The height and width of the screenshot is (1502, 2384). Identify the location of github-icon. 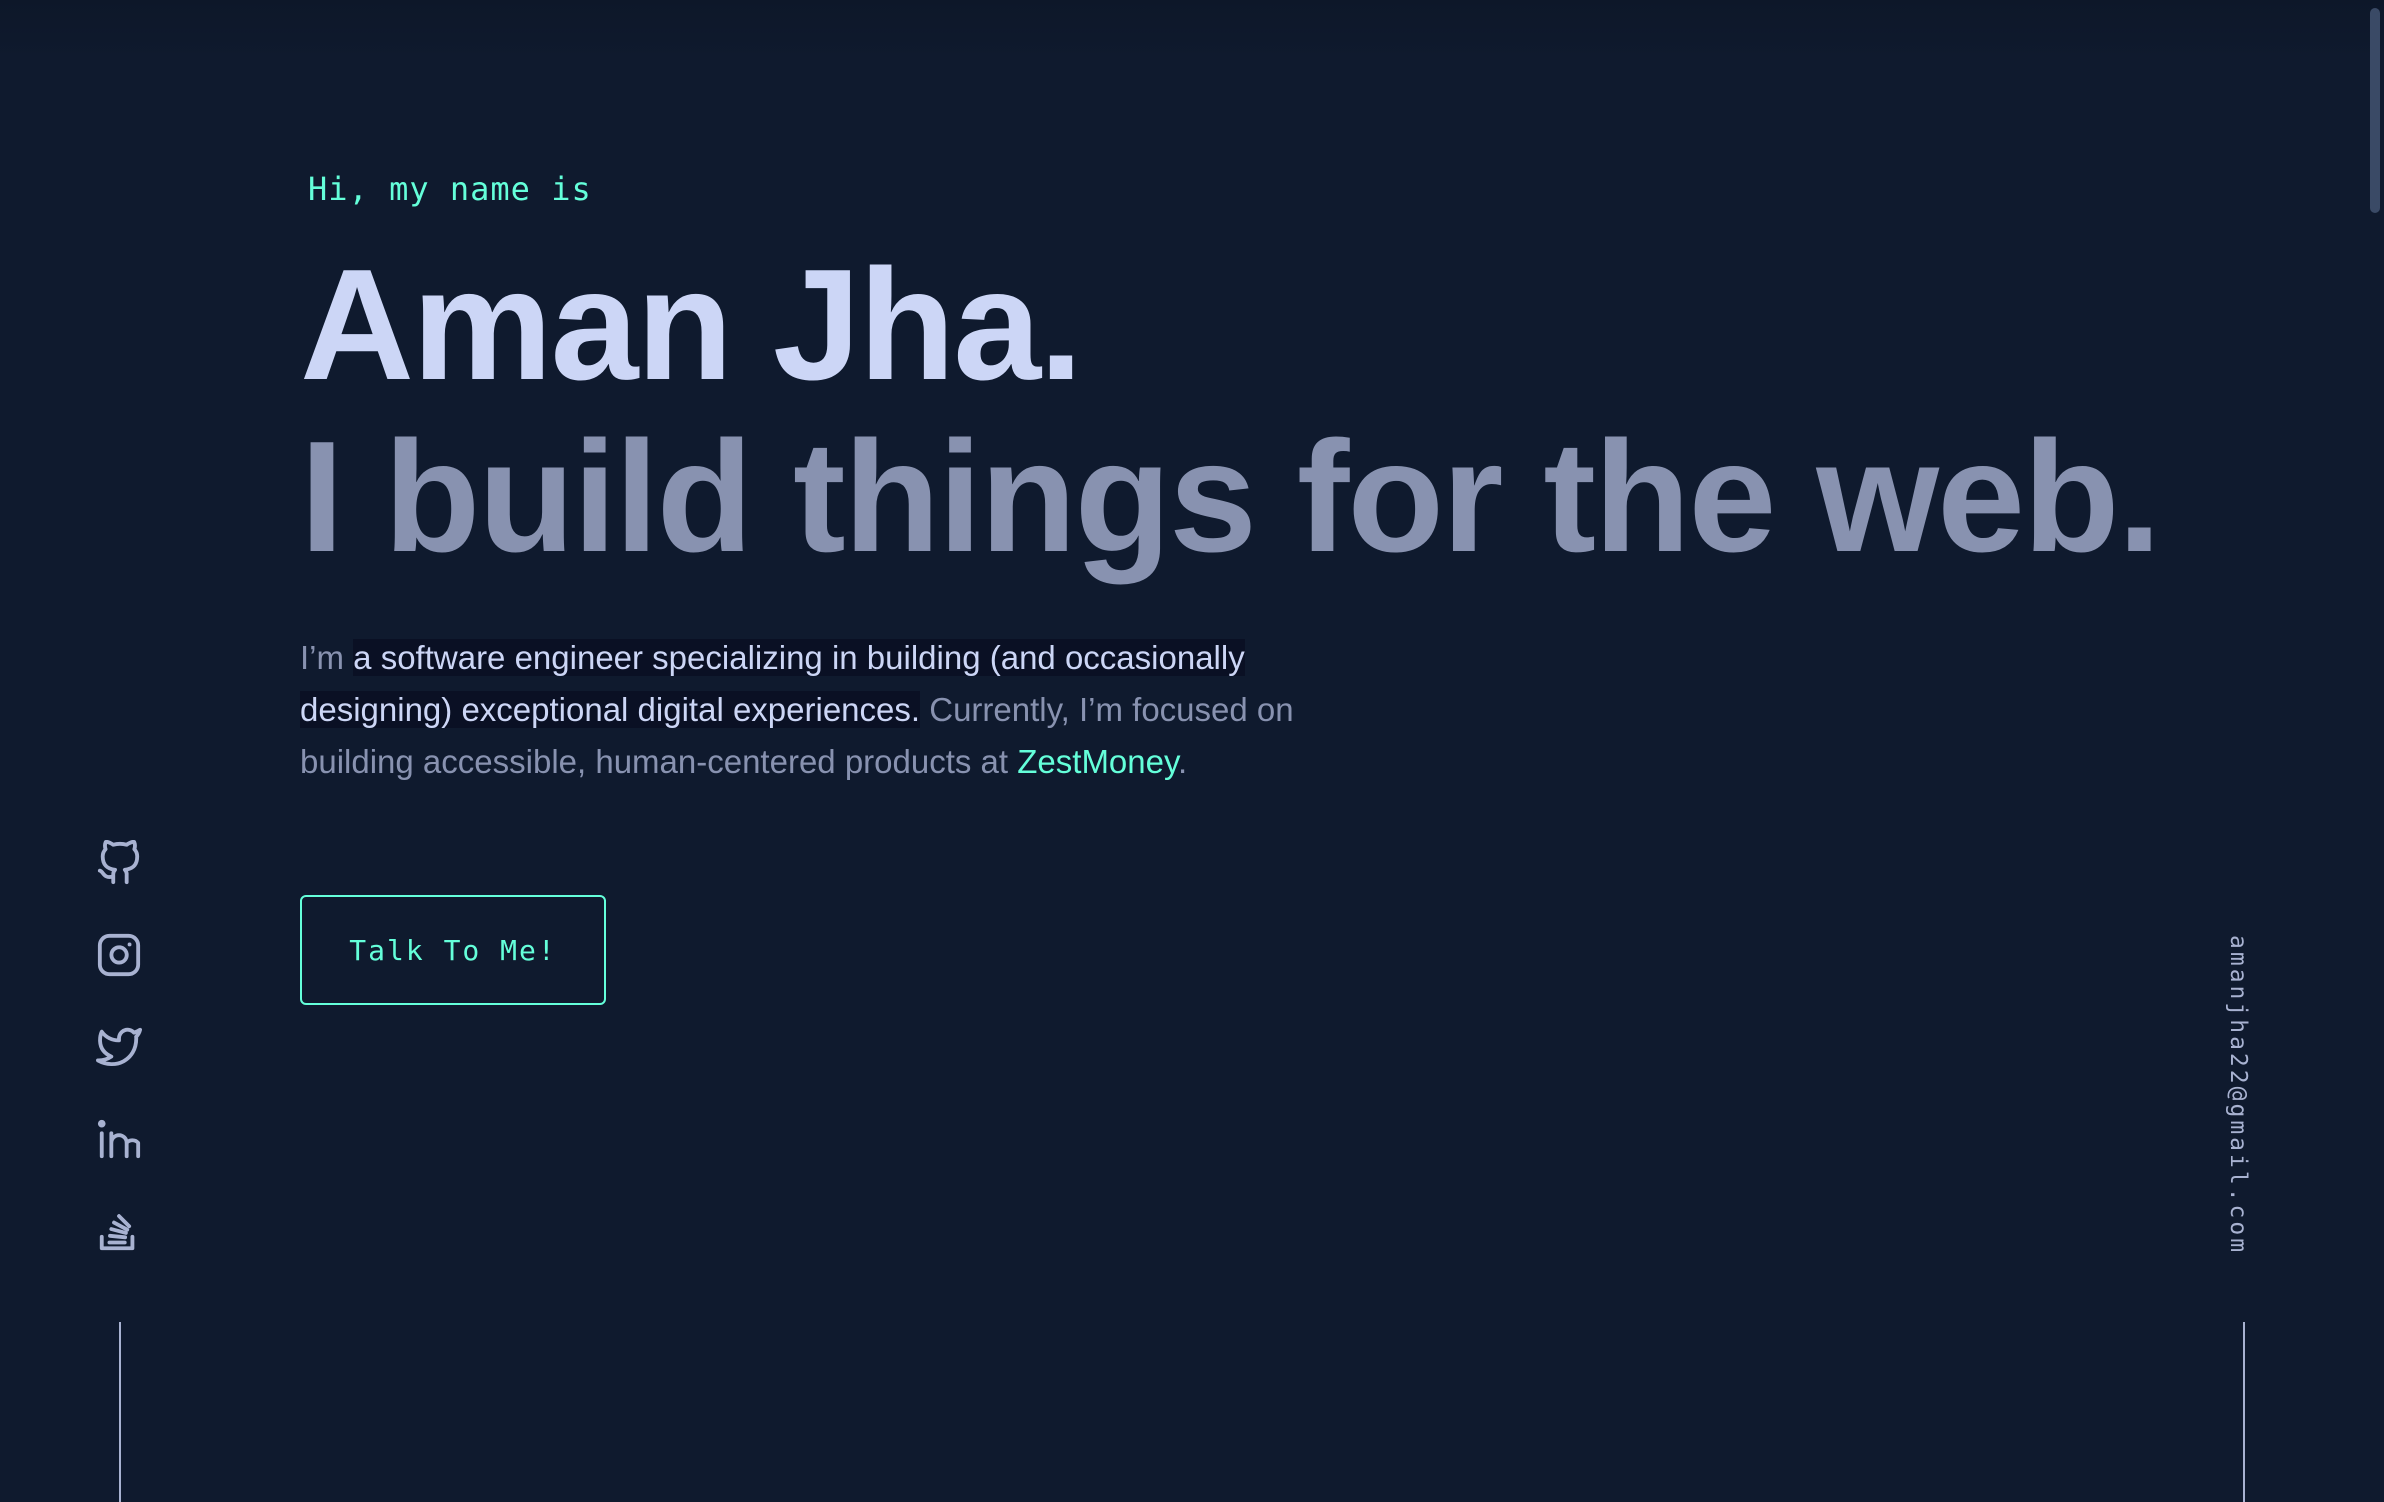
(118, 862).